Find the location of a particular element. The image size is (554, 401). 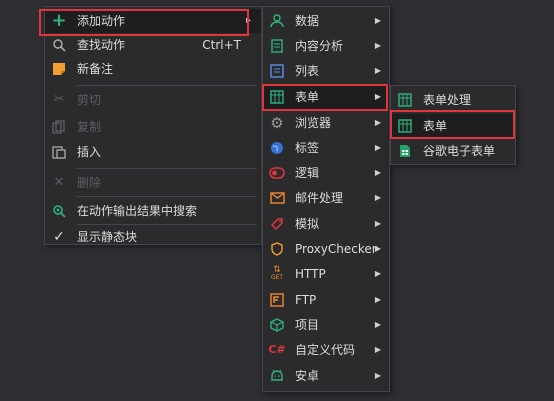

tag-icon is located at coordinates (277, 224).